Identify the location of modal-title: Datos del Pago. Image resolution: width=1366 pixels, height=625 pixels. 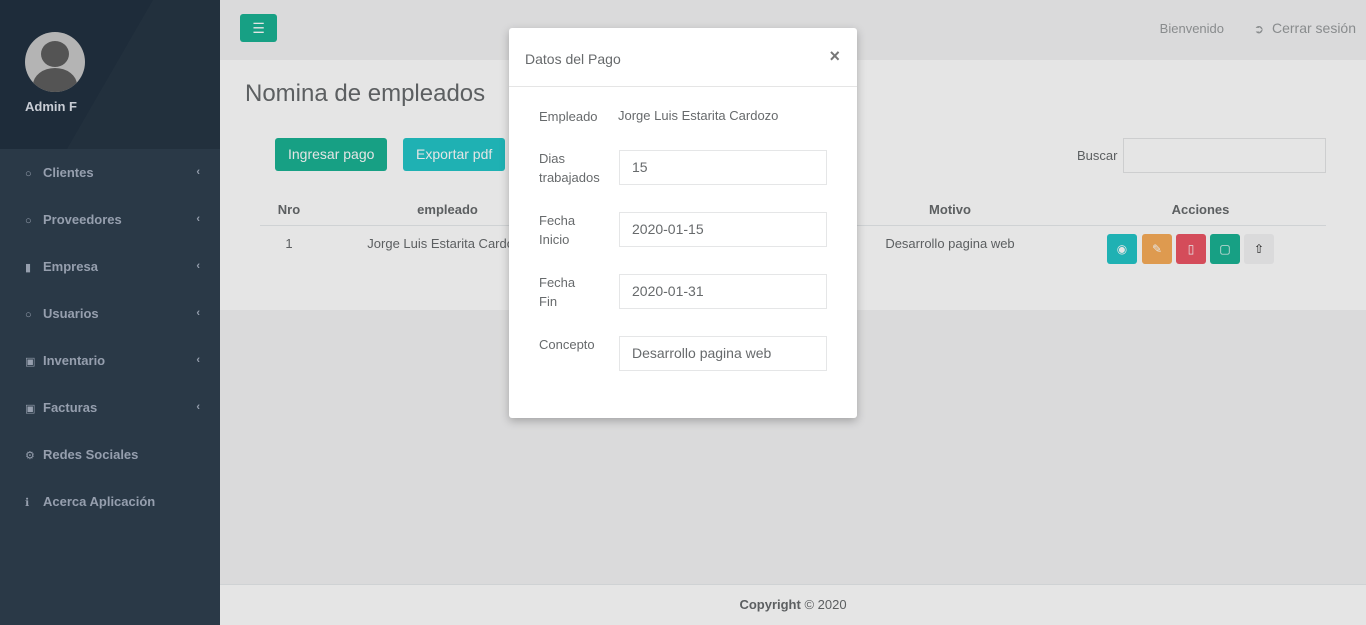
(573, 59).